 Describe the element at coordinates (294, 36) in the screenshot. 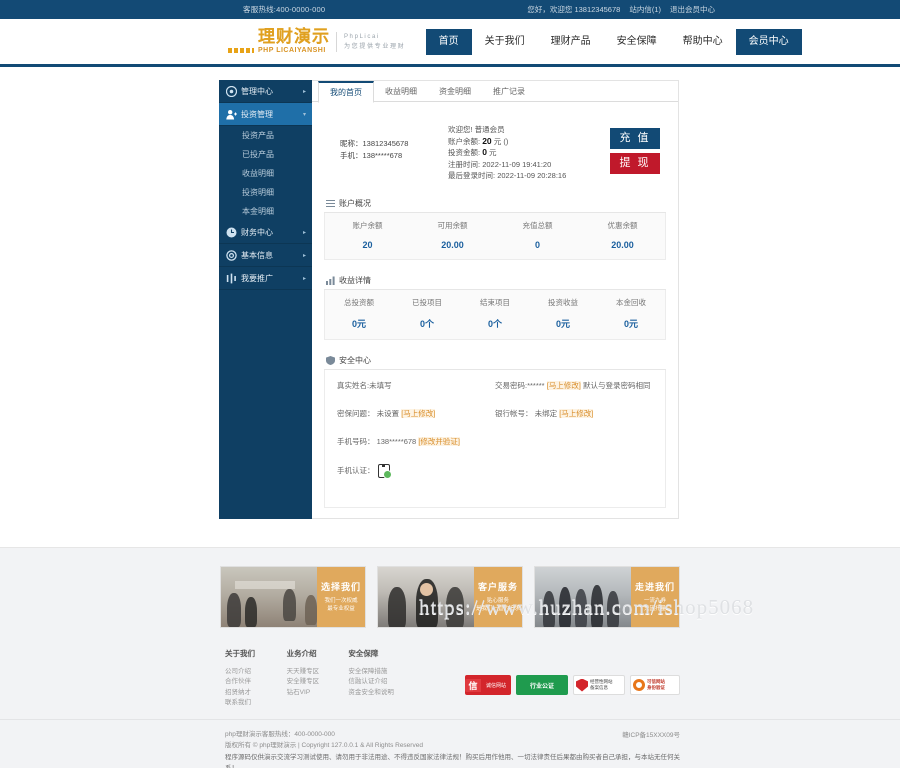

I see `logo-chinese-text: 理财演示` at that location.